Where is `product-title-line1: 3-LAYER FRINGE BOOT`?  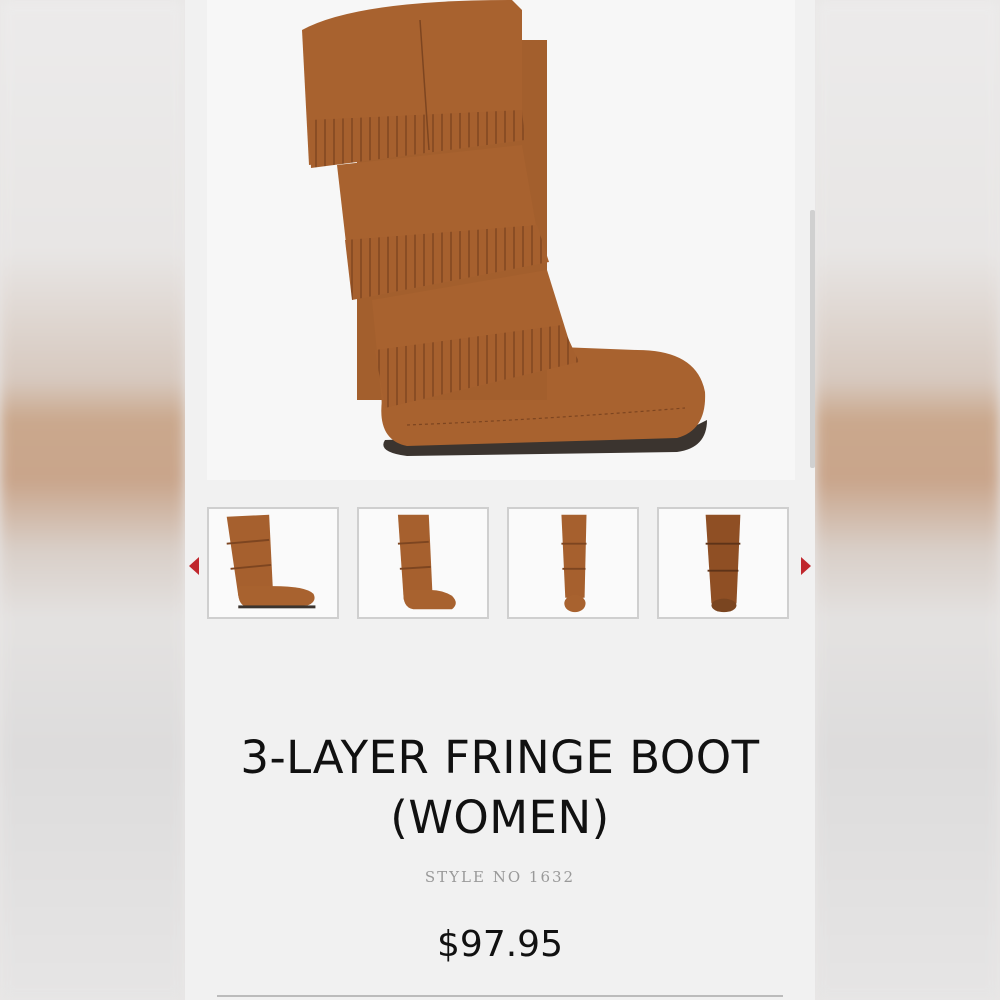 product-title-line1: 3-LAYER FRINGE BOOT is located at coordinates (500, 757).